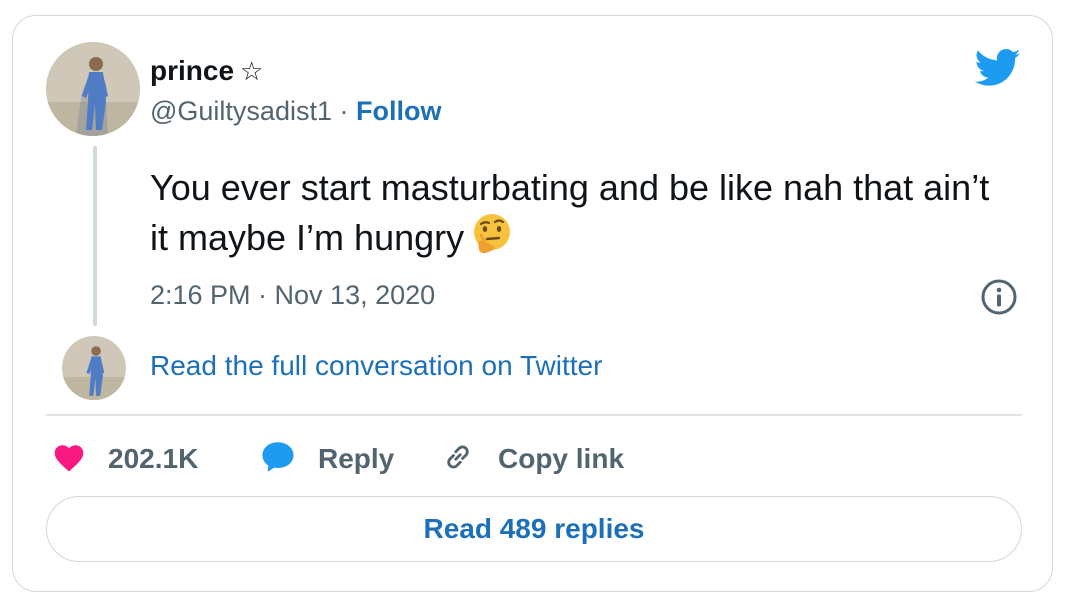 The width and height of the screenshot is (1068, 607). Describe the element at coordinates (534, 415) in the screenshot. I see `divider` at that location.